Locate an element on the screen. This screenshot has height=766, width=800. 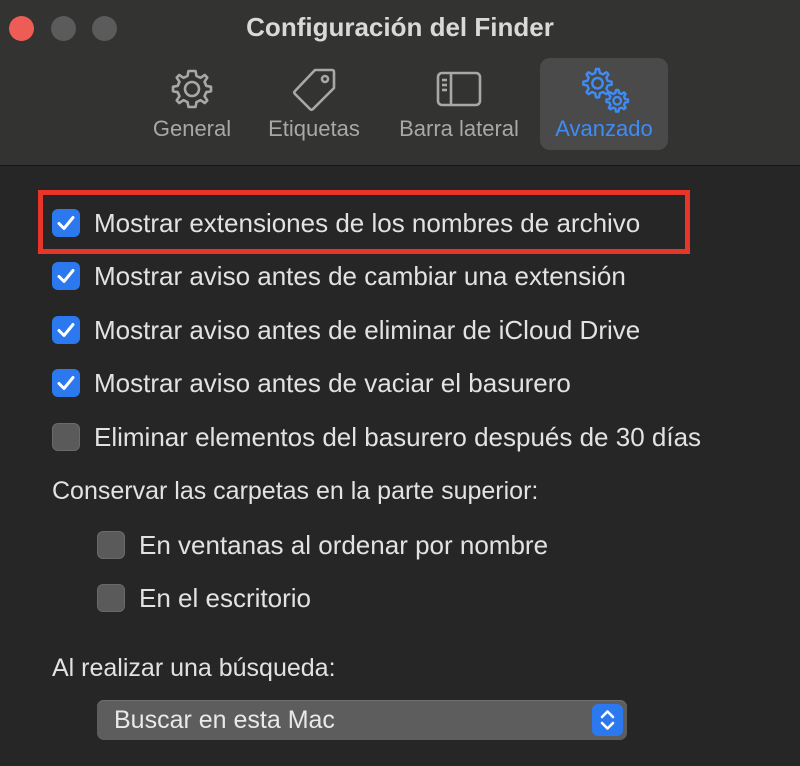
tab-etiquetas: Etiquetas is located at coordinates (314, 104).